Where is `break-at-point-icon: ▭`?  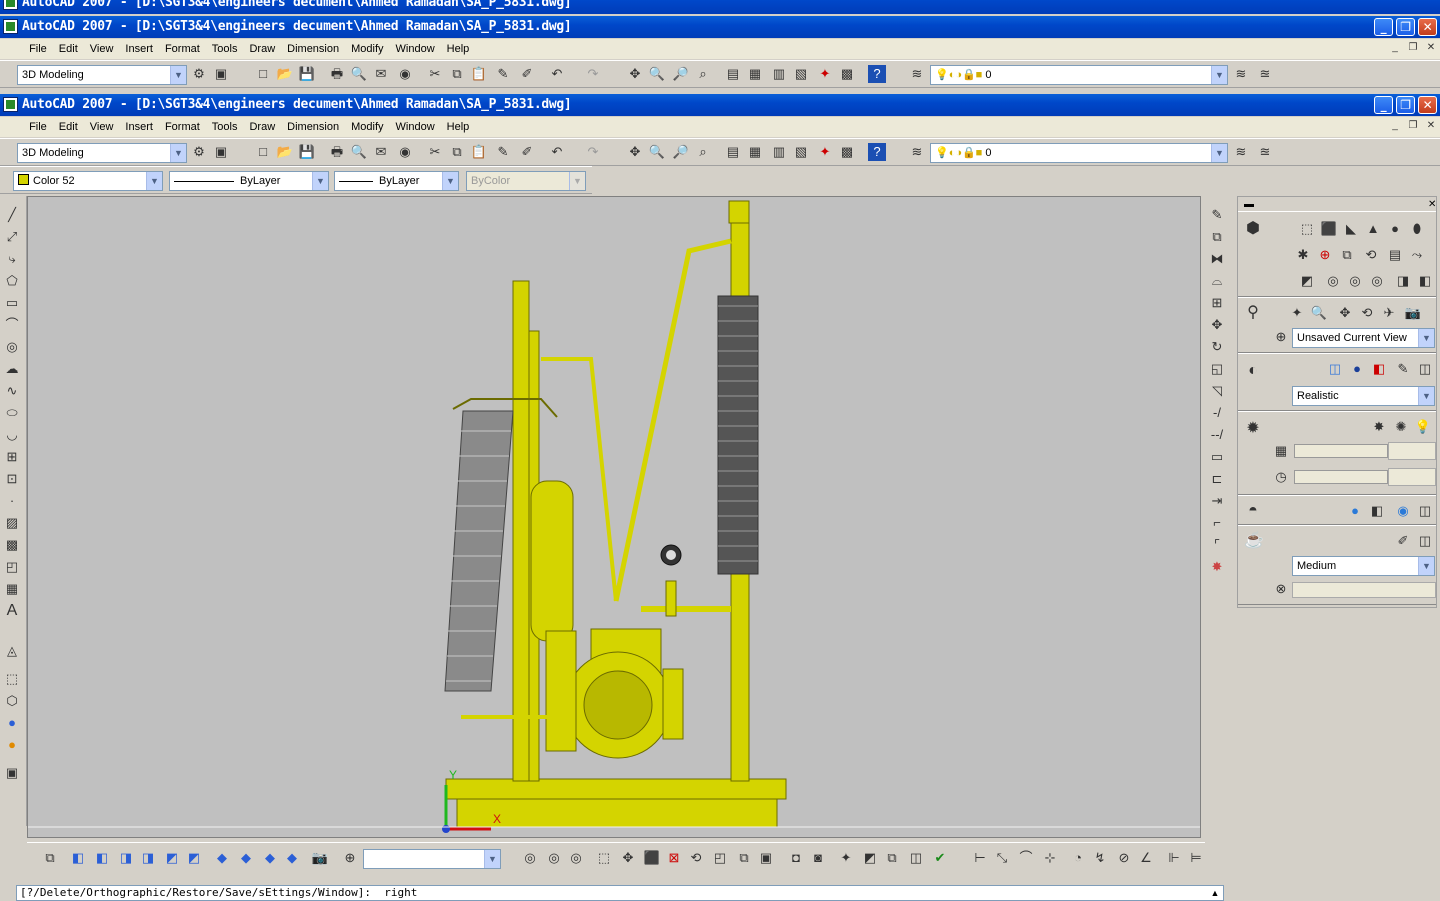
break-at-point-icon: ▭ is located at coordinates (1217, 457).